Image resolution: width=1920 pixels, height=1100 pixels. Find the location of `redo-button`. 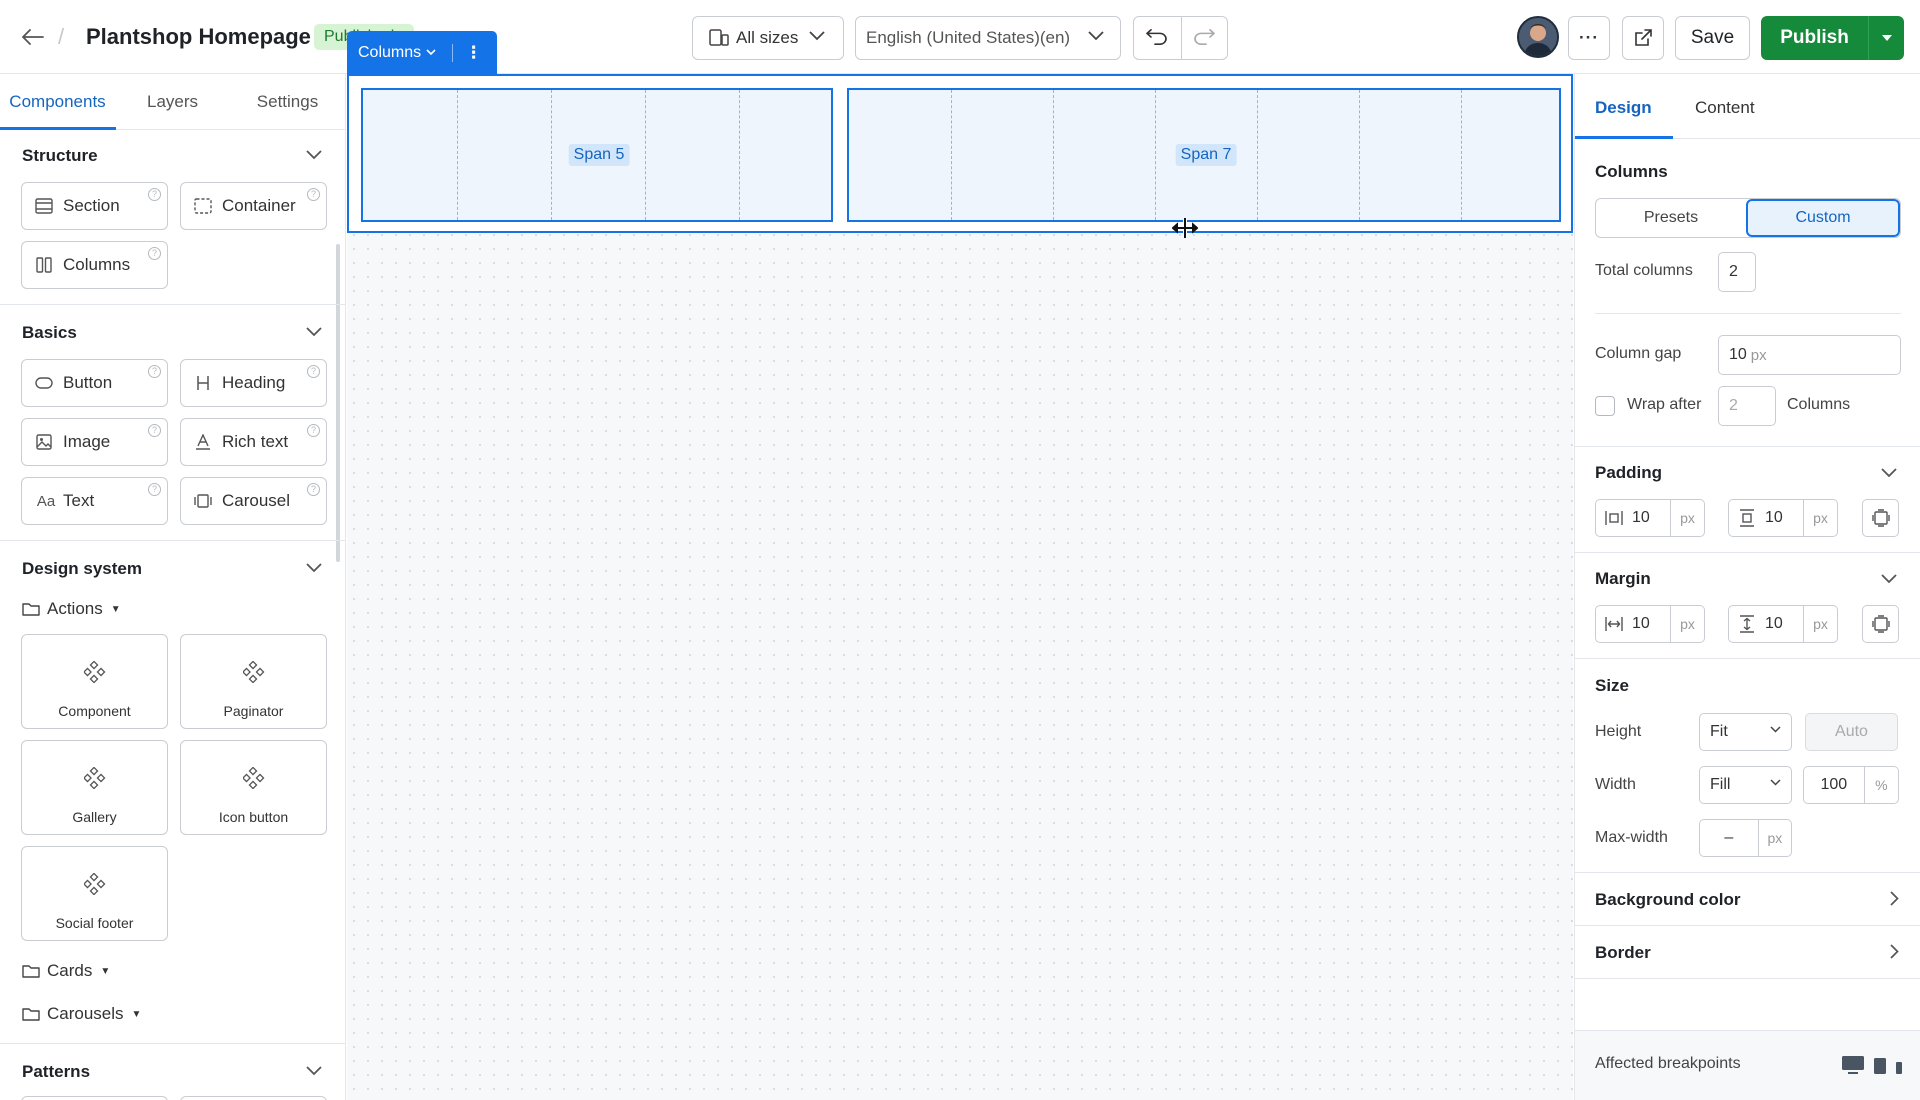

redo-button is located at coordinates (1204, 38).